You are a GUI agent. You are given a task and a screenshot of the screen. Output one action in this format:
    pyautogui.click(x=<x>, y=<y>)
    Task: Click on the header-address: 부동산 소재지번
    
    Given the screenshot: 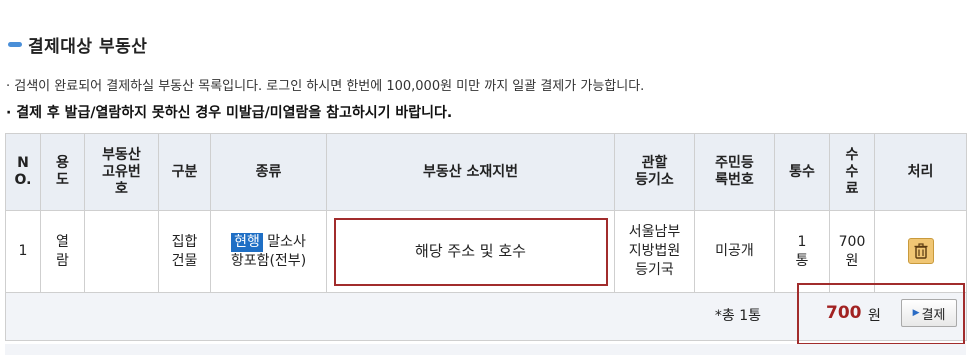 What is the action you would take?
    pyautogui.click(x=470, y=172)
    